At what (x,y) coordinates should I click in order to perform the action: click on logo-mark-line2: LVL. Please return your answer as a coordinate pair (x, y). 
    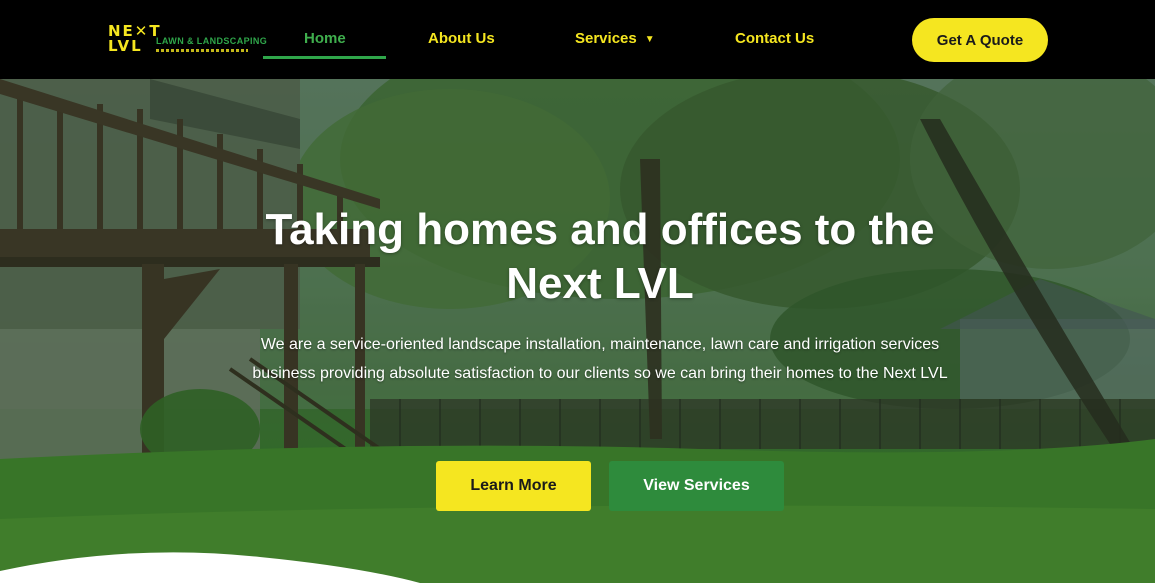
    Looking at the image, I should click on (125, 46).